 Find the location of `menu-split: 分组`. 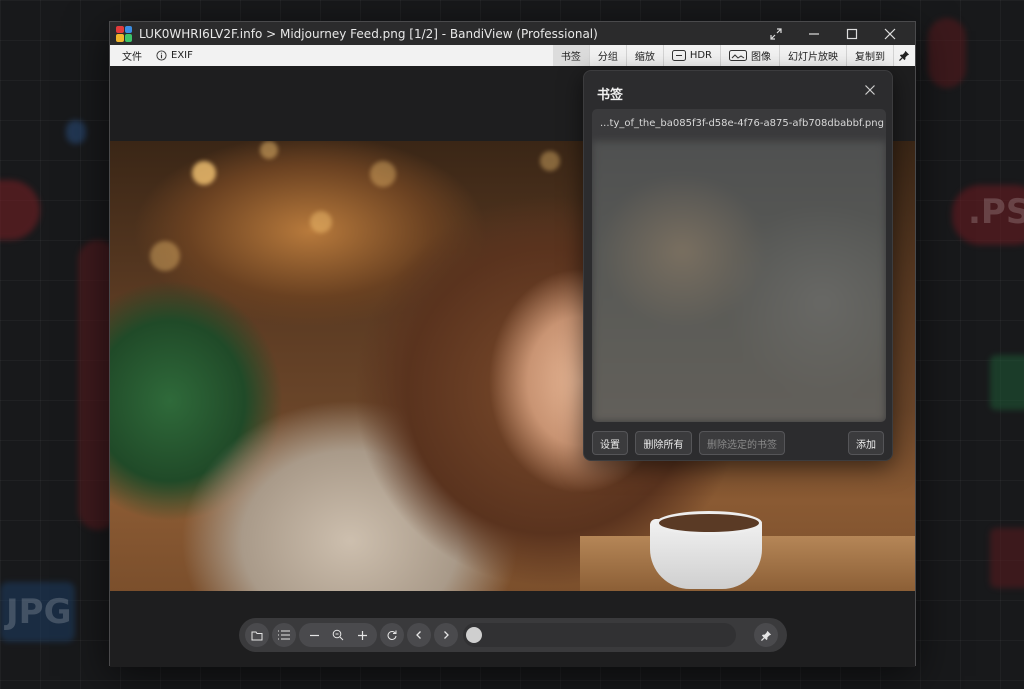

menu-split: 分组 is located at coordinates (607, 55).